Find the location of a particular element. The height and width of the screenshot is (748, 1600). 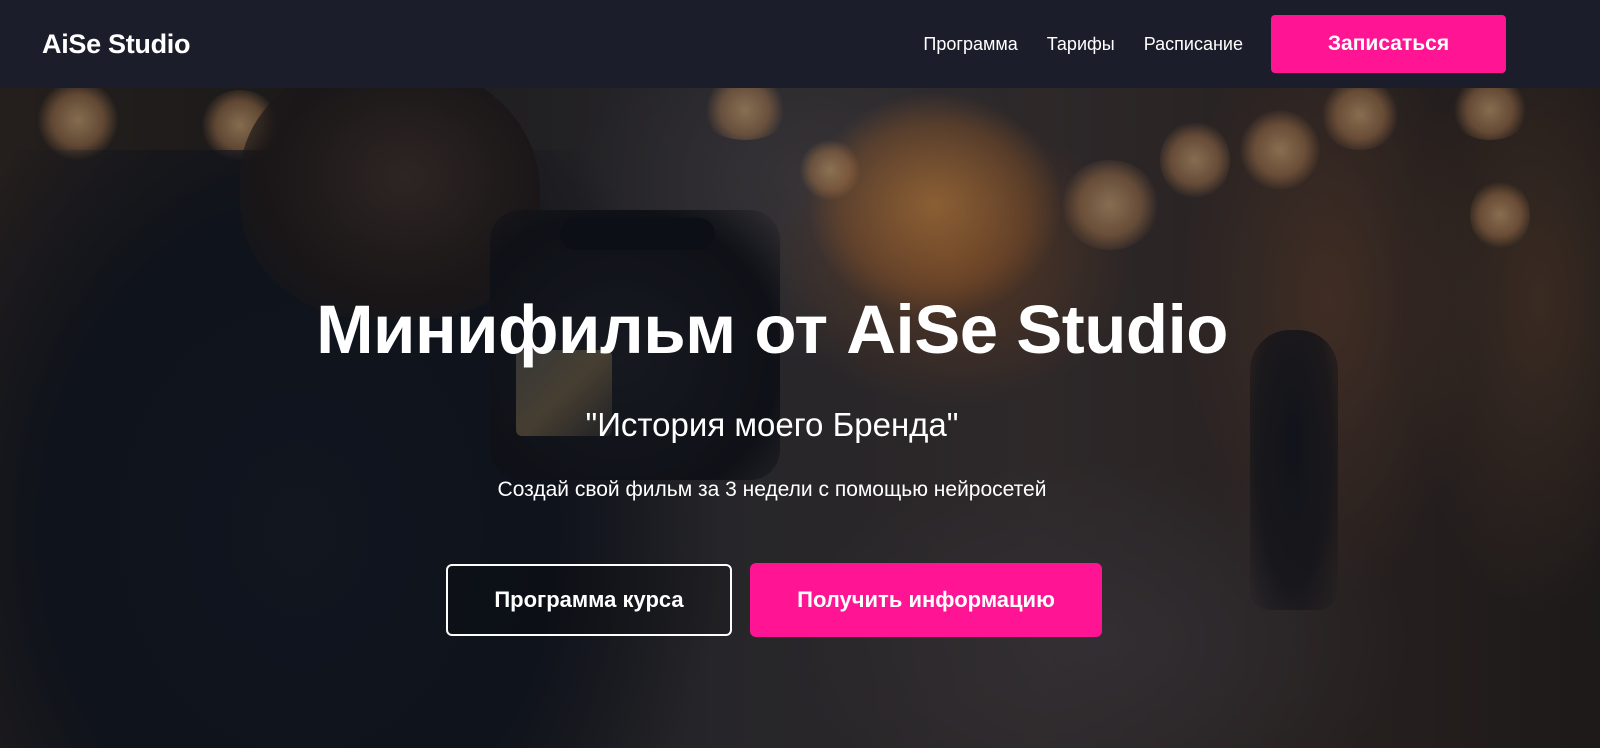

site-logo: AiSe Studio is located at coordinates (116, 44).